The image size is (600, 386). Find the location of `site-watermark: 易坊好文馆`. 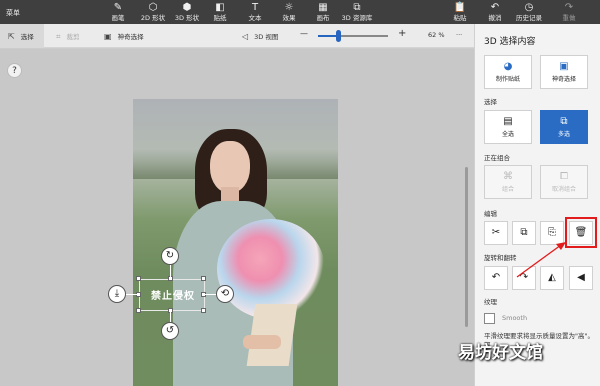

site-watermark: 易坊好文馆 is located at coordinates (500, 353).